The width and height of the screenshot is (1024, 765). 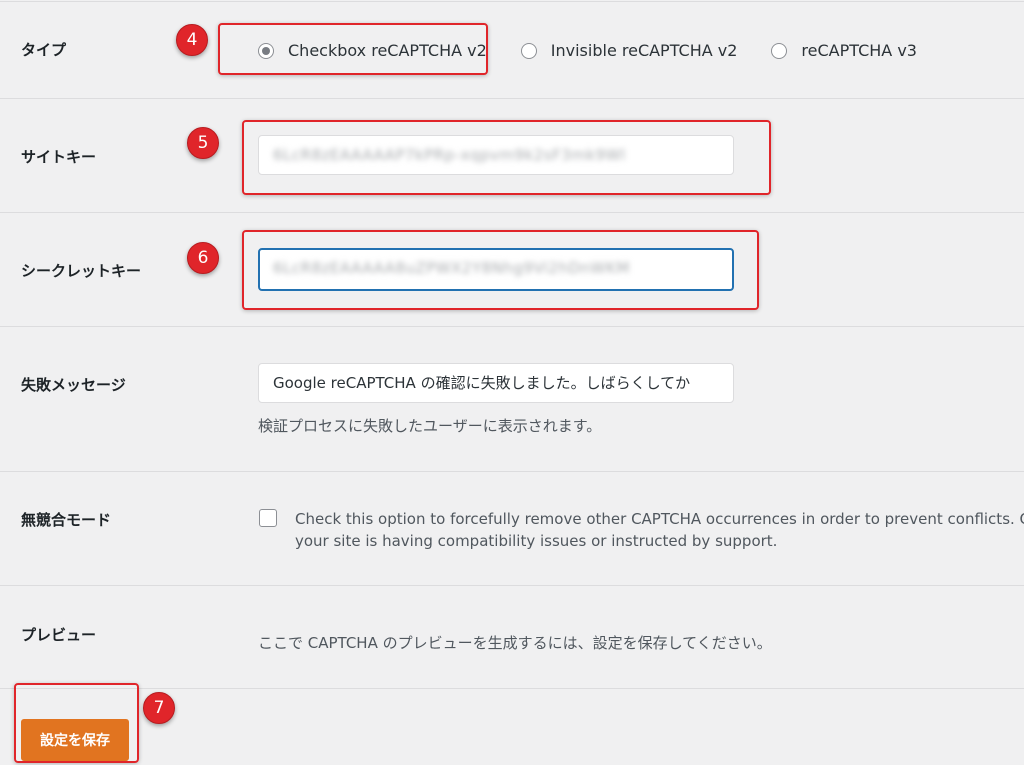 I want to click on fail-message-label: 失敗メッセージ, so click(x=73, y=385).